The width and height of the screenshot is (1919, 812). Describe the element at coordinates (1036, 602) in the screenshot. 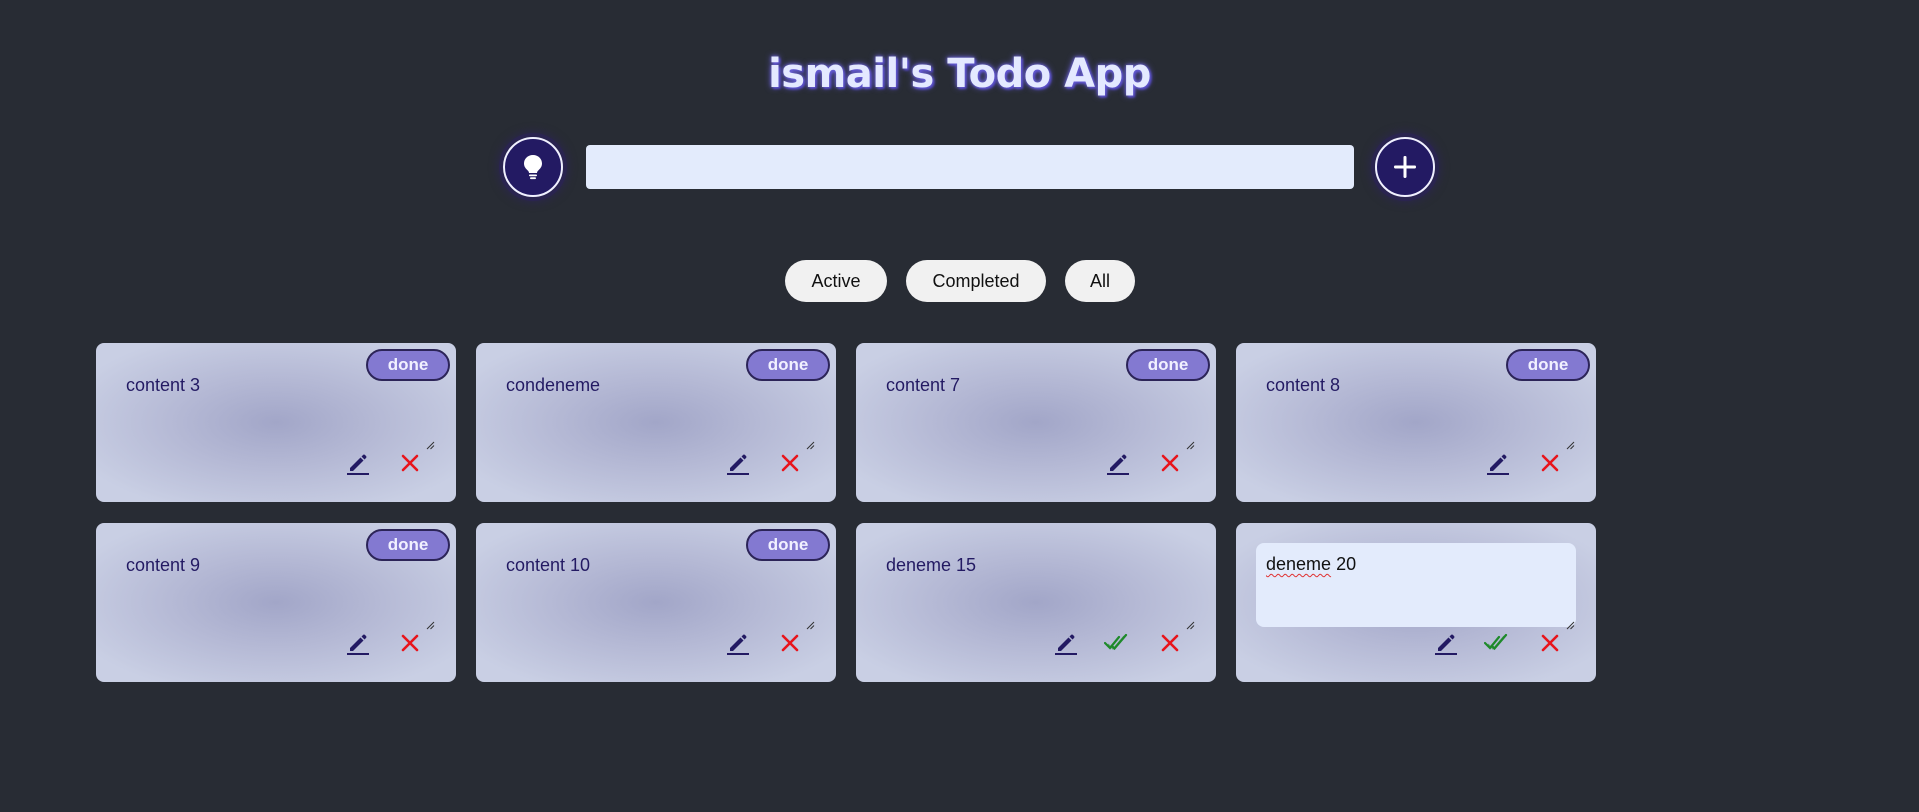

I see `todo-card: deneme 15` at that location.